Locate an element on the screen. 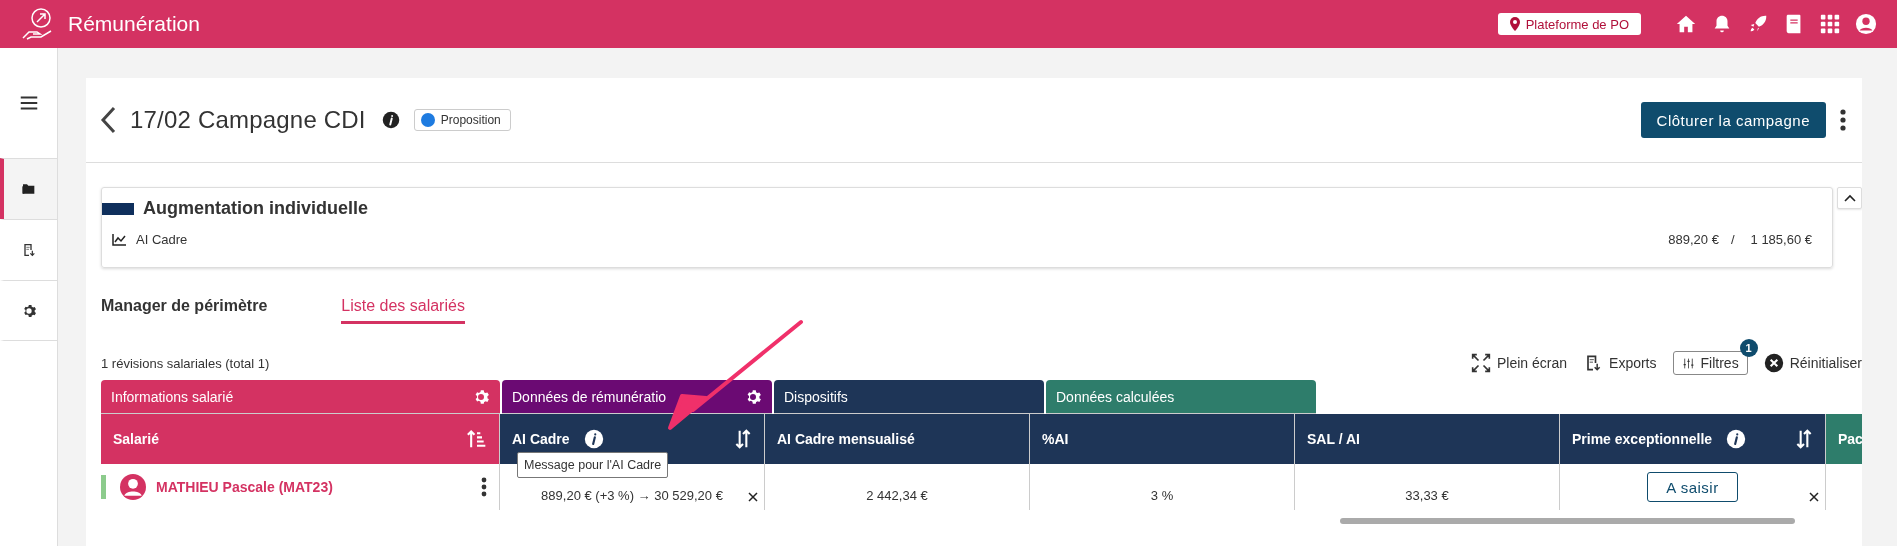 The height and width of the screenshot is (546, 1897). fullscreen-icon is located at coordinates (1481, 363).